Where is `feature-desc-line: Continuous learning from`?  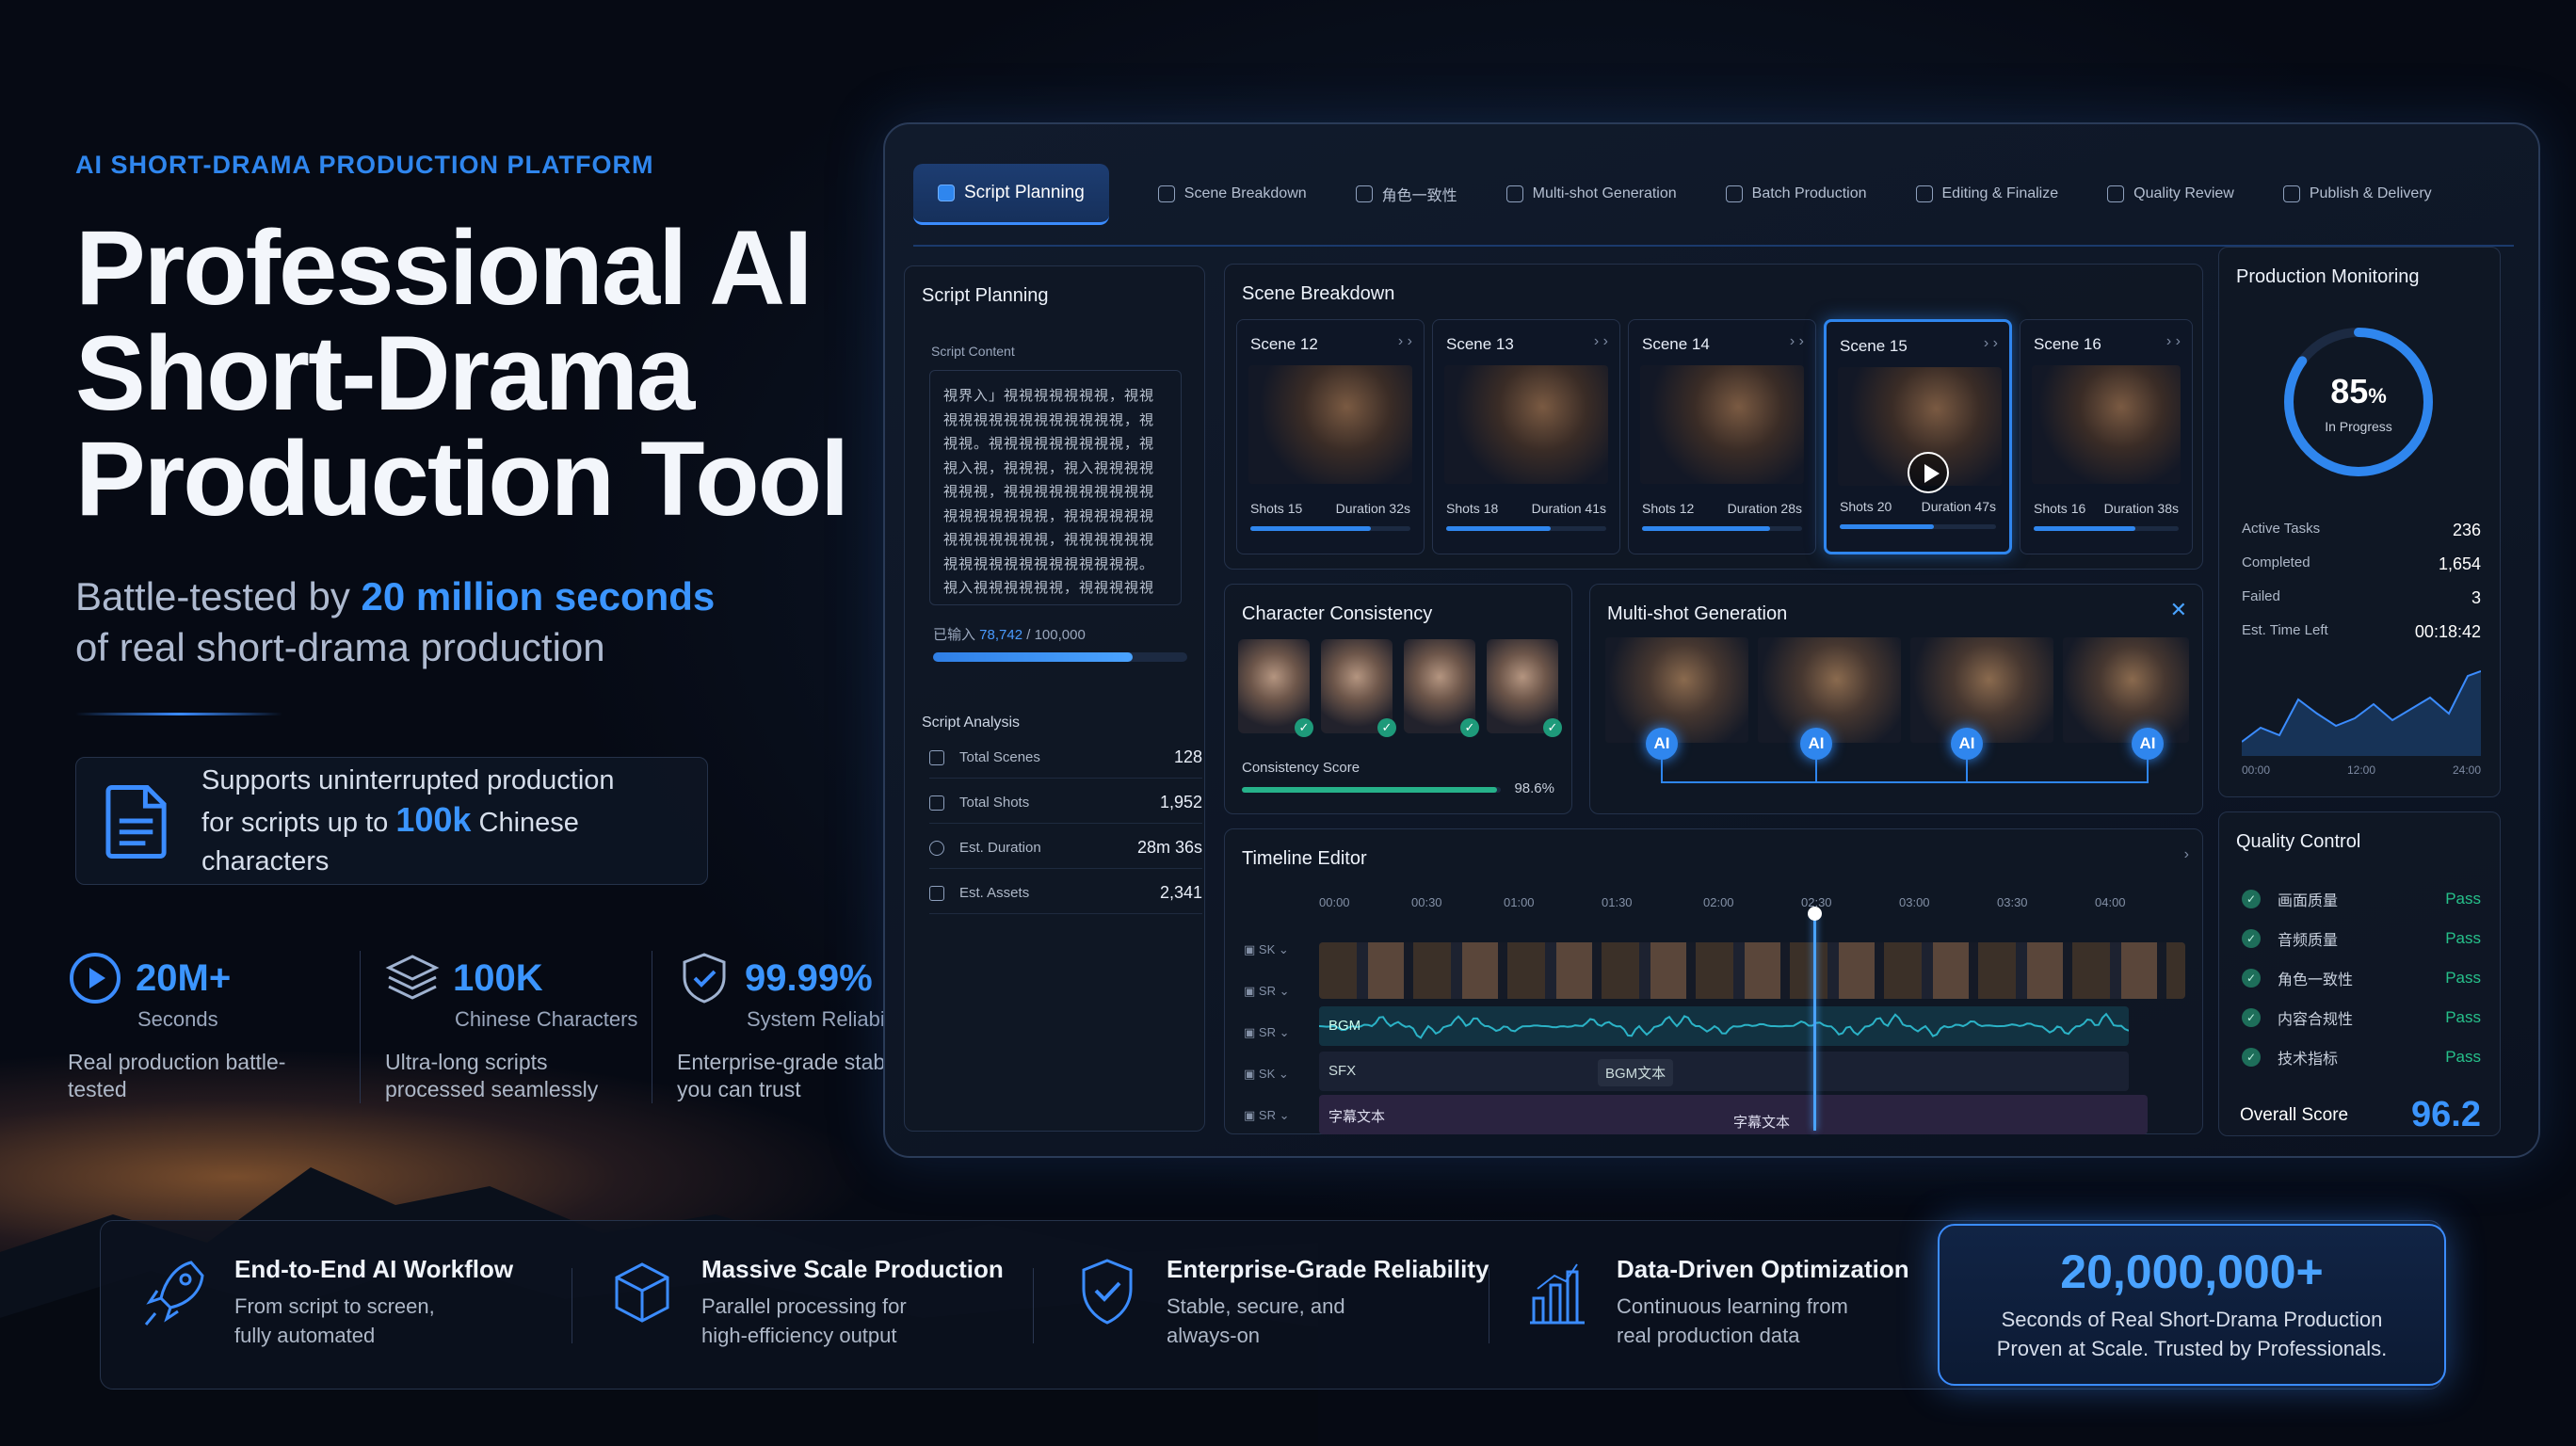 feature-desc-line: Continuous learning from is located at coordinates (1732, 1306).